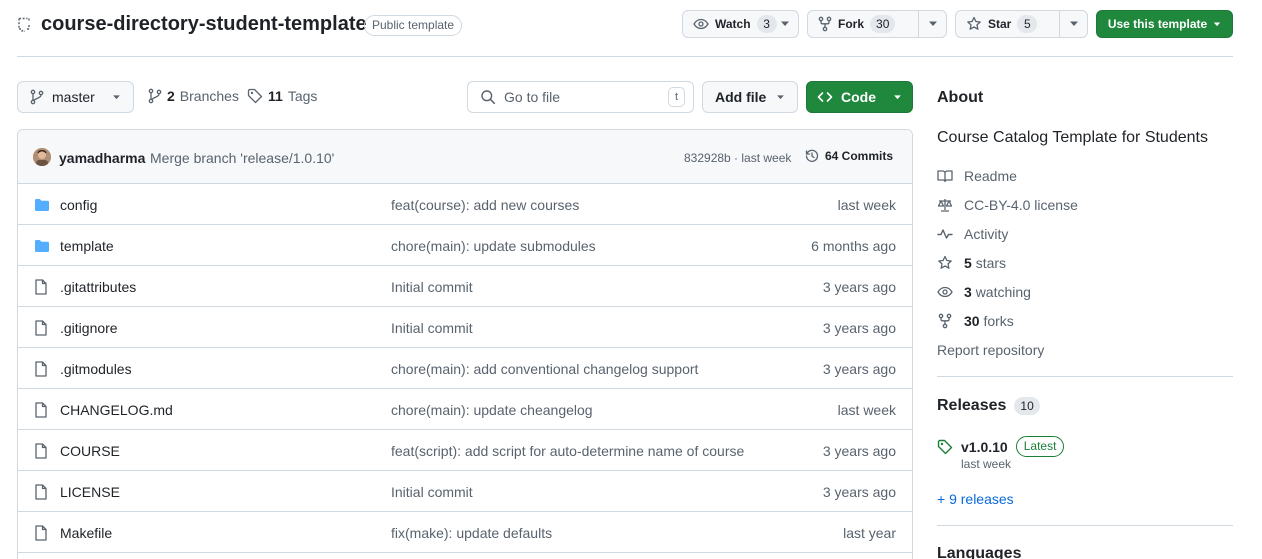 Image resolution: width=1262 pixels, height=559 pixels. I want to click on file-name: CHANGELOG.md, so click(116, 410).